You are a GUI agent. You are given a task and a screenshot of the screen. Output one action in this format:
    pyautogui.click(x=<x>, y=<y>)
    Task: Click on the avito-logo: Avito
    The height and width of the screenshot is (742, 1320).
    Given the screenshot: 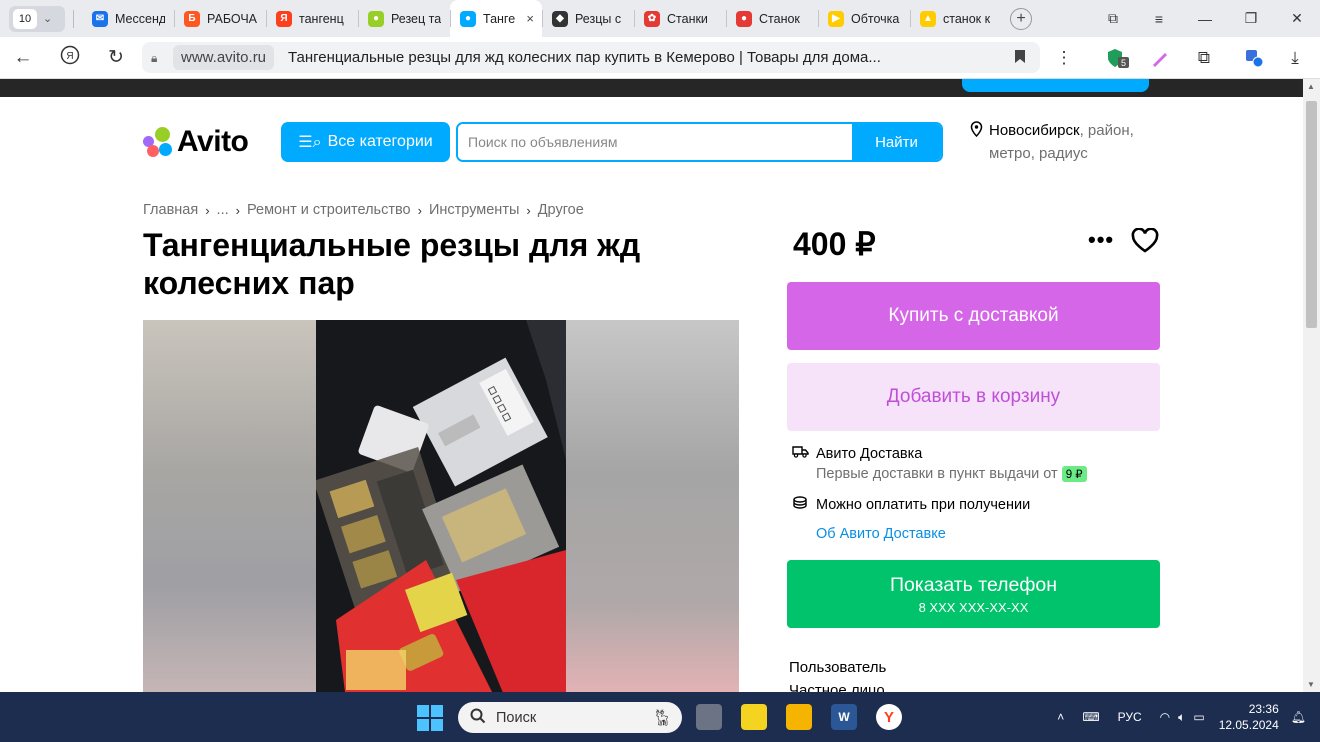 What is the action you would take?
    pyautogui.click(x=196, y=142)
    